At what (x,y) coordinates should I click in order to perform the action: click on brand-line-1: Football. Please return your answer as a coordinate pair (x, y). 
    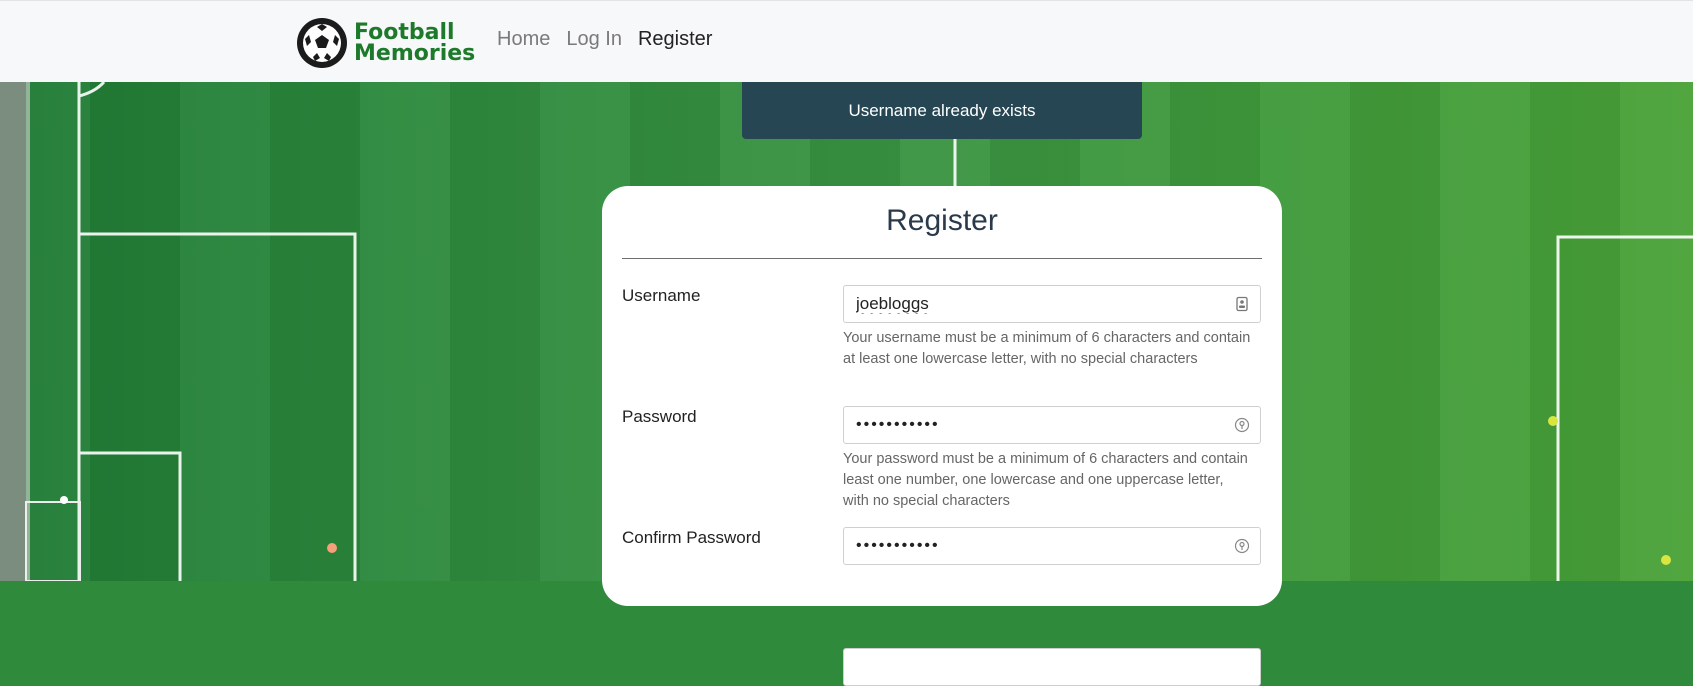
    Looking at the image, I should click on (404, 32).